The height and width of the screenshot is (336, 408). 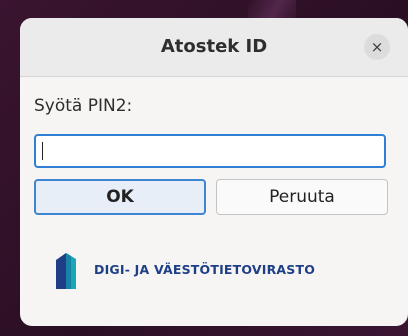 I want to click on close-button: ×, so click(x=377, y=47).